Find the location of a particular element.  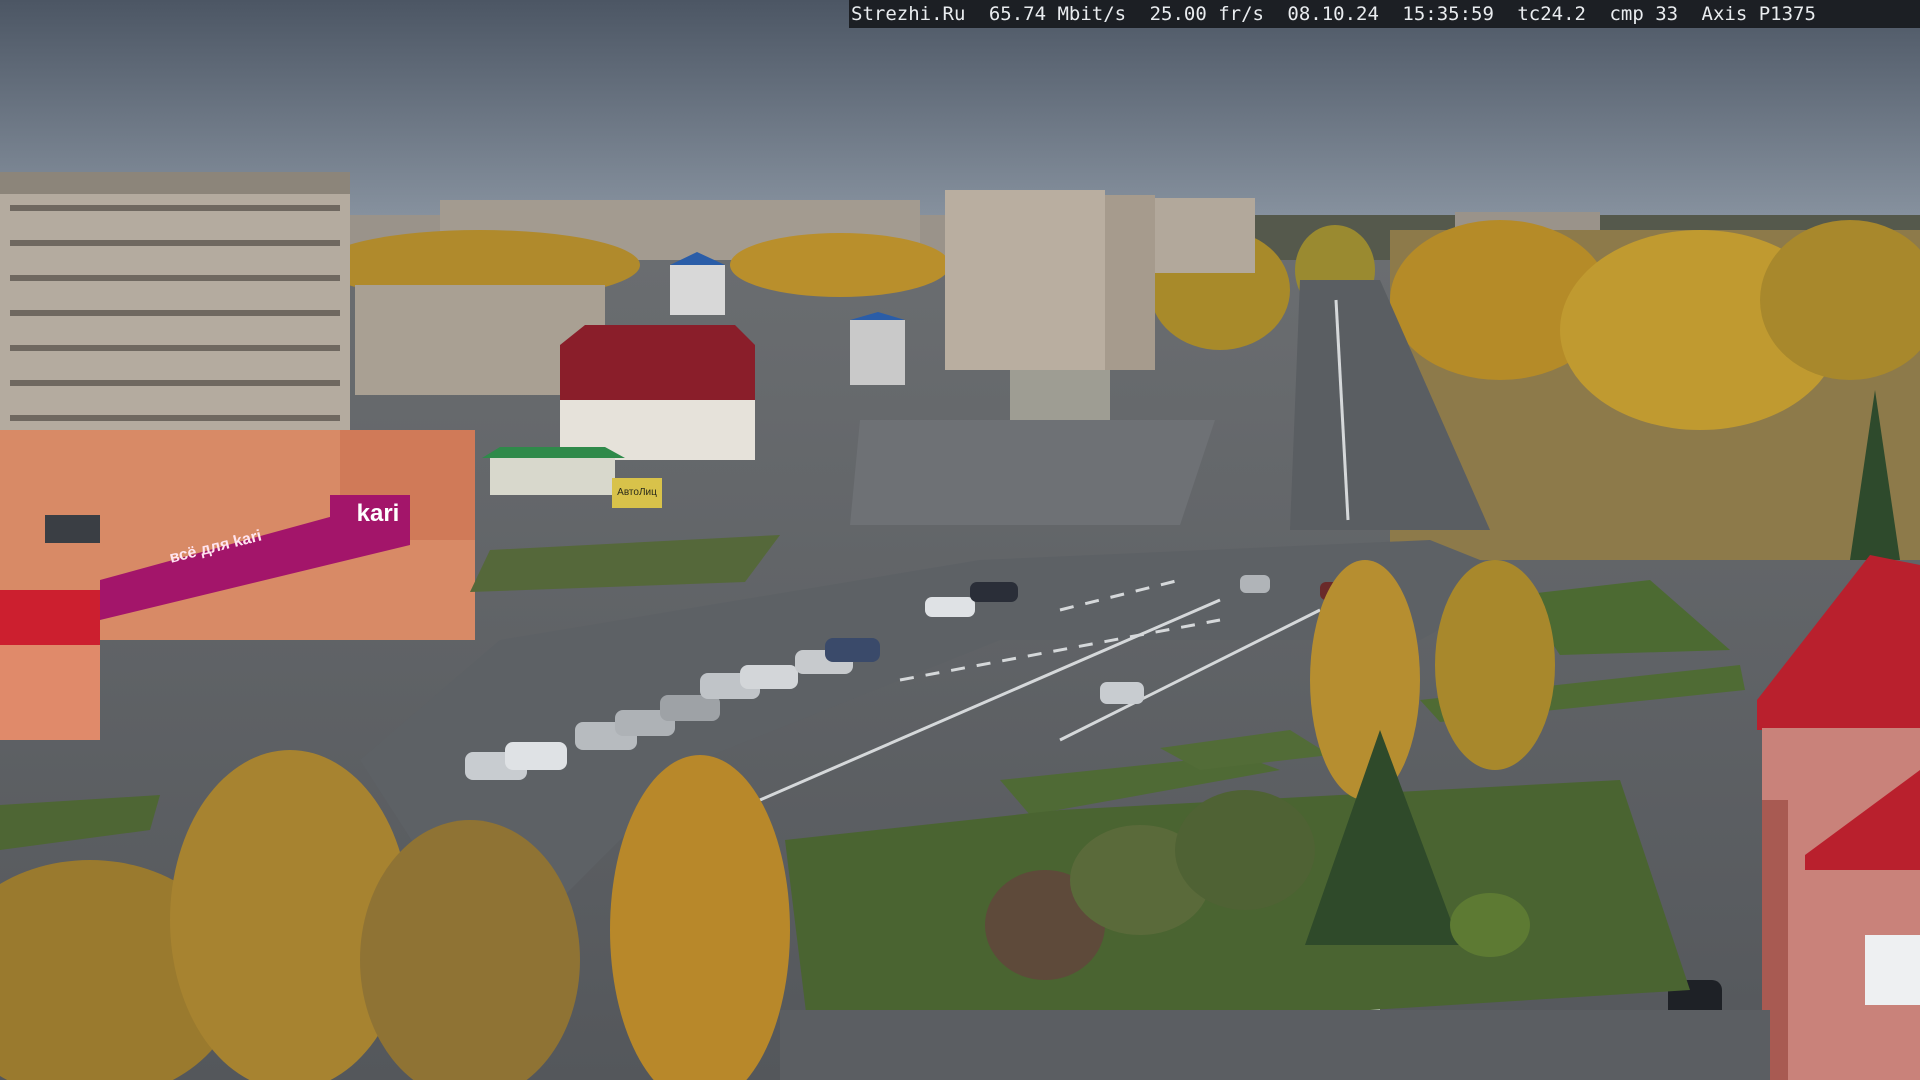

osd-compression: cmp 33 is located at coordinates (1644, 14).